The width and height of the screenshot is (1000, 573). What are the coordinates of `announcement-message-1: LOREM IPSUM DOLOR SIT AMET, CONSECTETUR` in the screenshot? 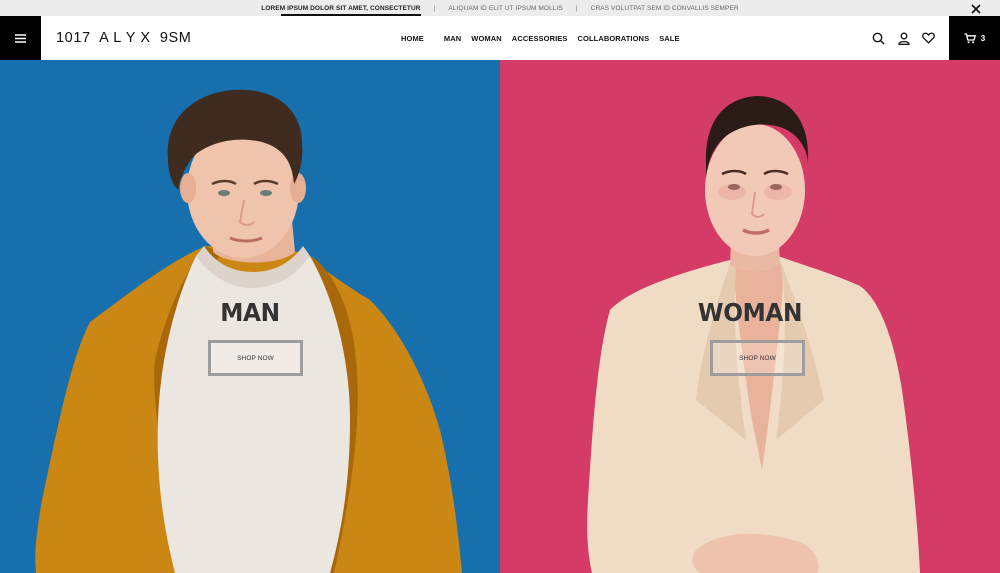 It's located at (340, 10).